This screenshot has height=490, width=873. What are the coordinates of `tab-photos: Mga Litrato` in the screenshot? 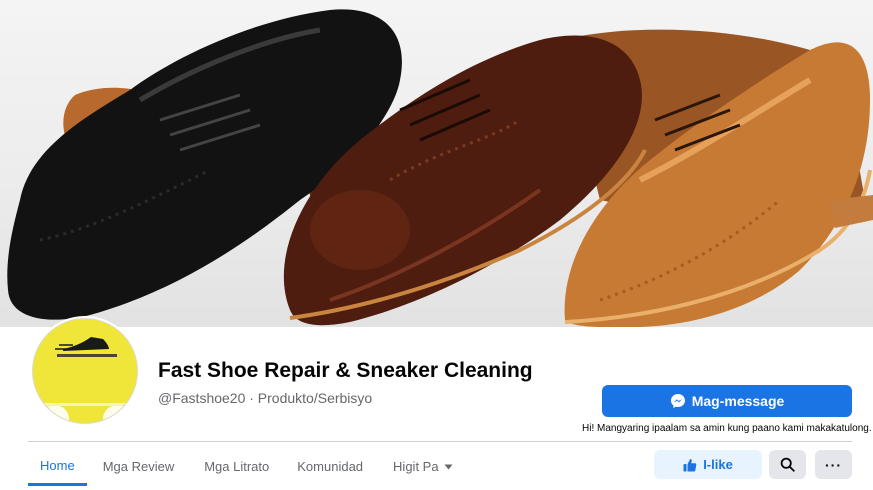 It's located at (236, 466).